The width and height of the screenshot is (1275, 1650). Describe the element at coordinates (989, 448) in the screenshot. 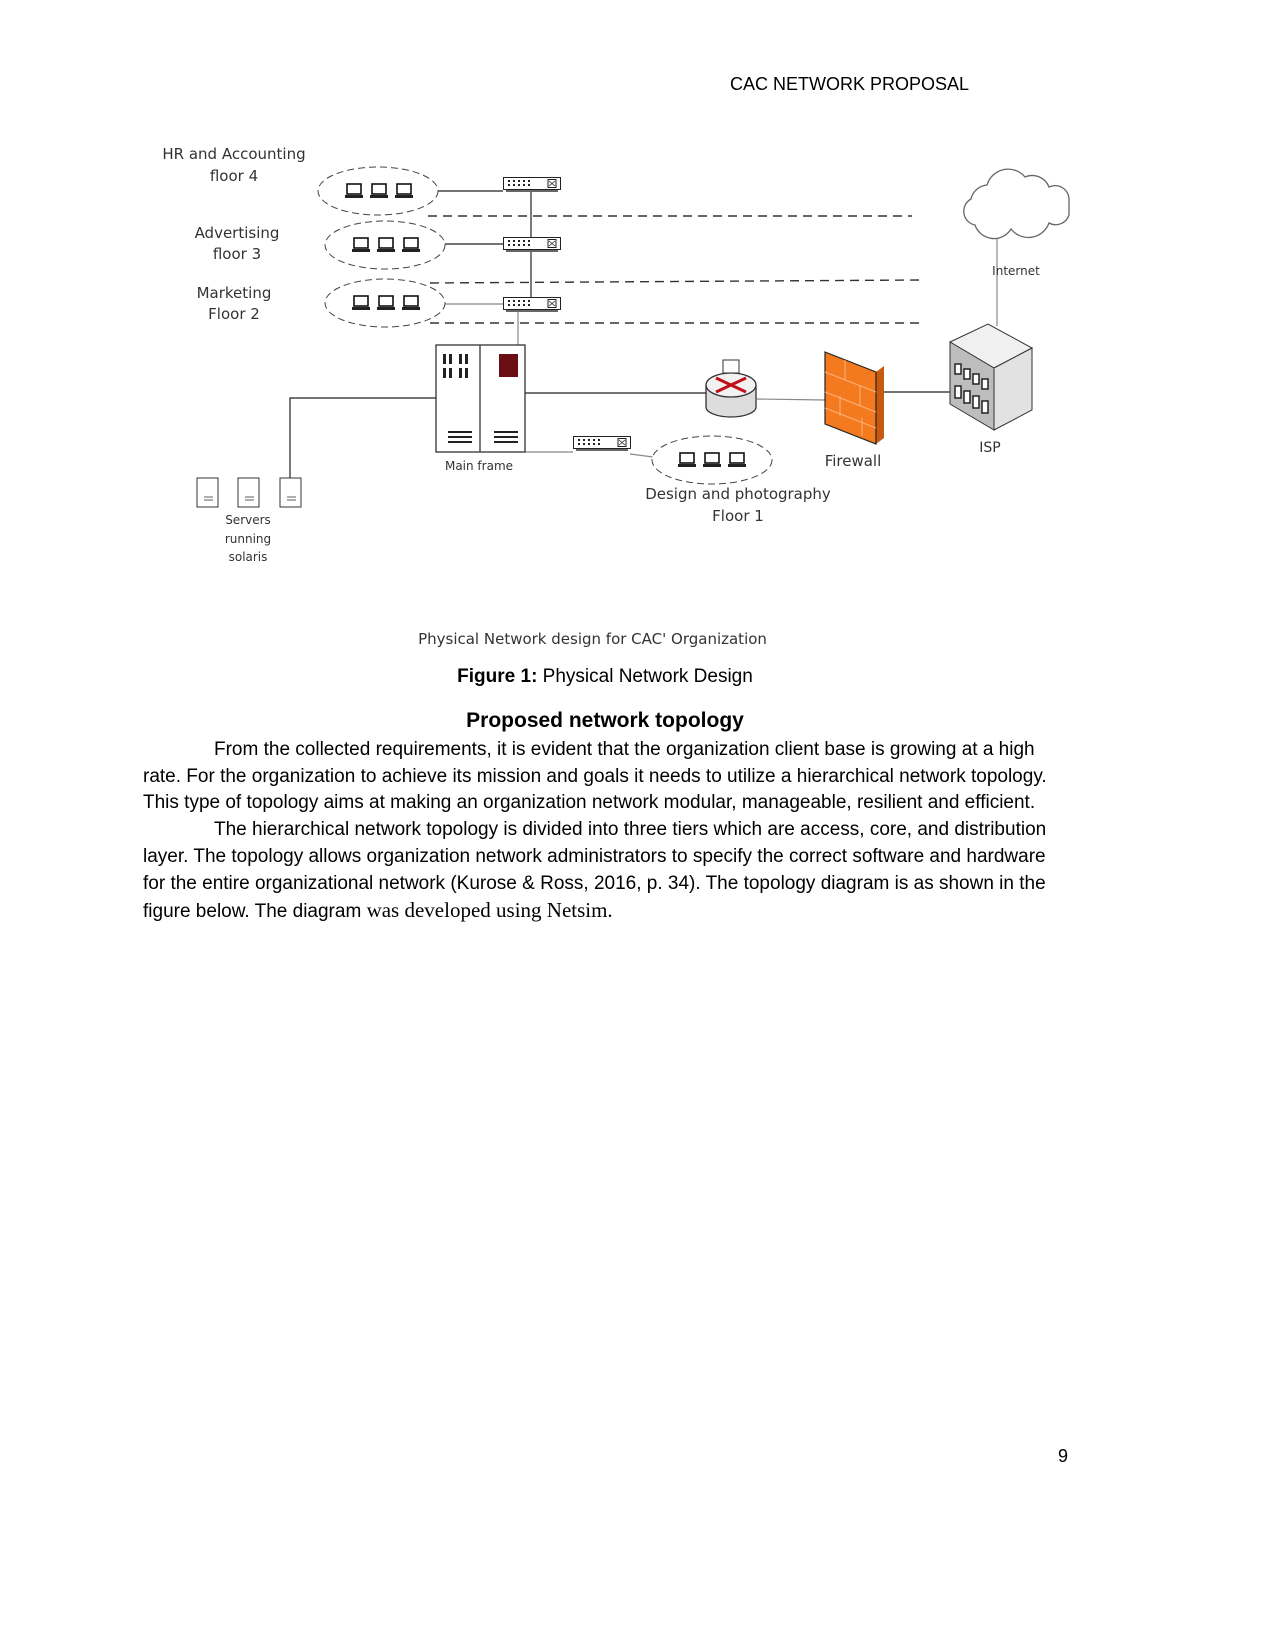

I see `label-isp: ISP` at that location.